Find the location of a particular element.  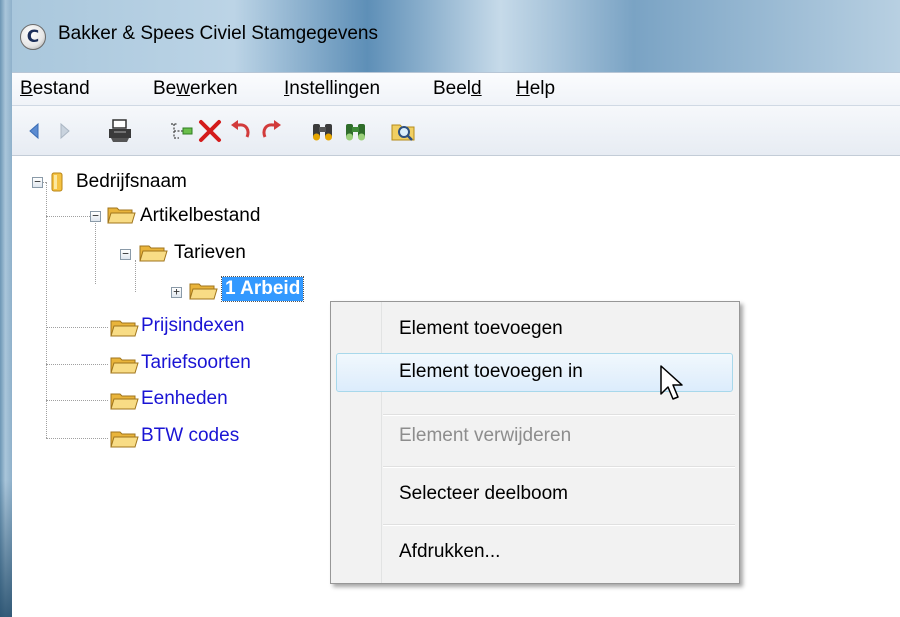

tree-node-arbeid-selected: 1 Arbeid is located at coordinates (262, 289).